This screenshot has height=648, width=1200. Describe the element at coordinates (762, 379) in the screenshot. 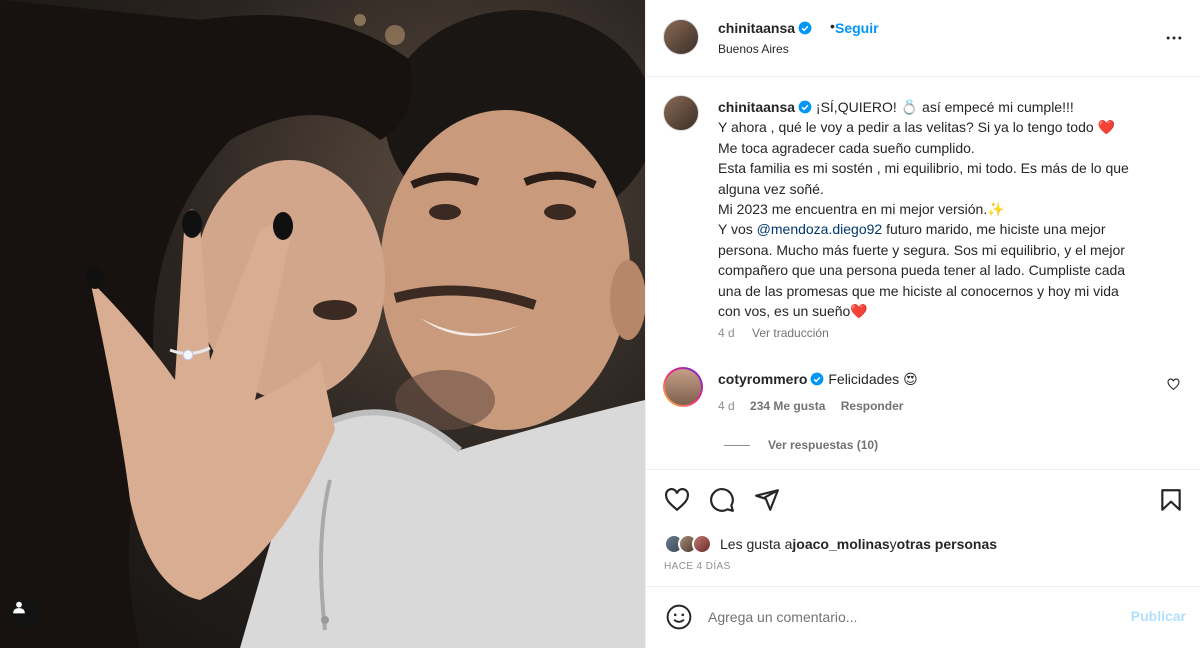

I see `commenter-username: cotyrommero` at that location.